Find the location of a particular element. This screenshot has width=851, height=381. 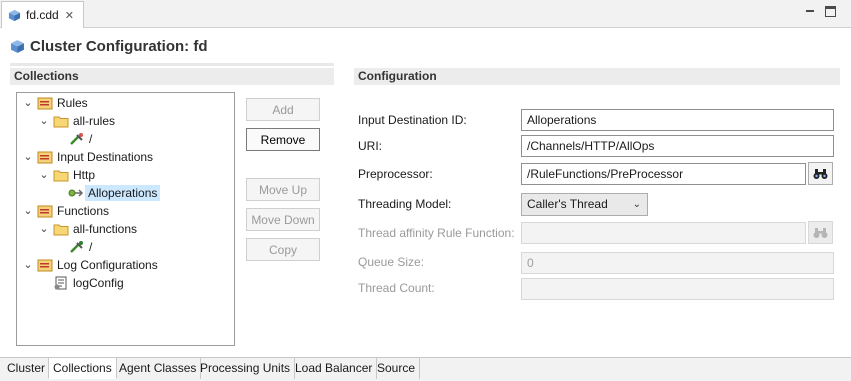

move-up-button: Move Up is located at coordinates (283, 189).